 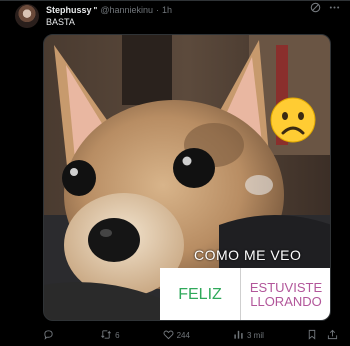 I want to click on reply-icon, so click(x=48, y=335).